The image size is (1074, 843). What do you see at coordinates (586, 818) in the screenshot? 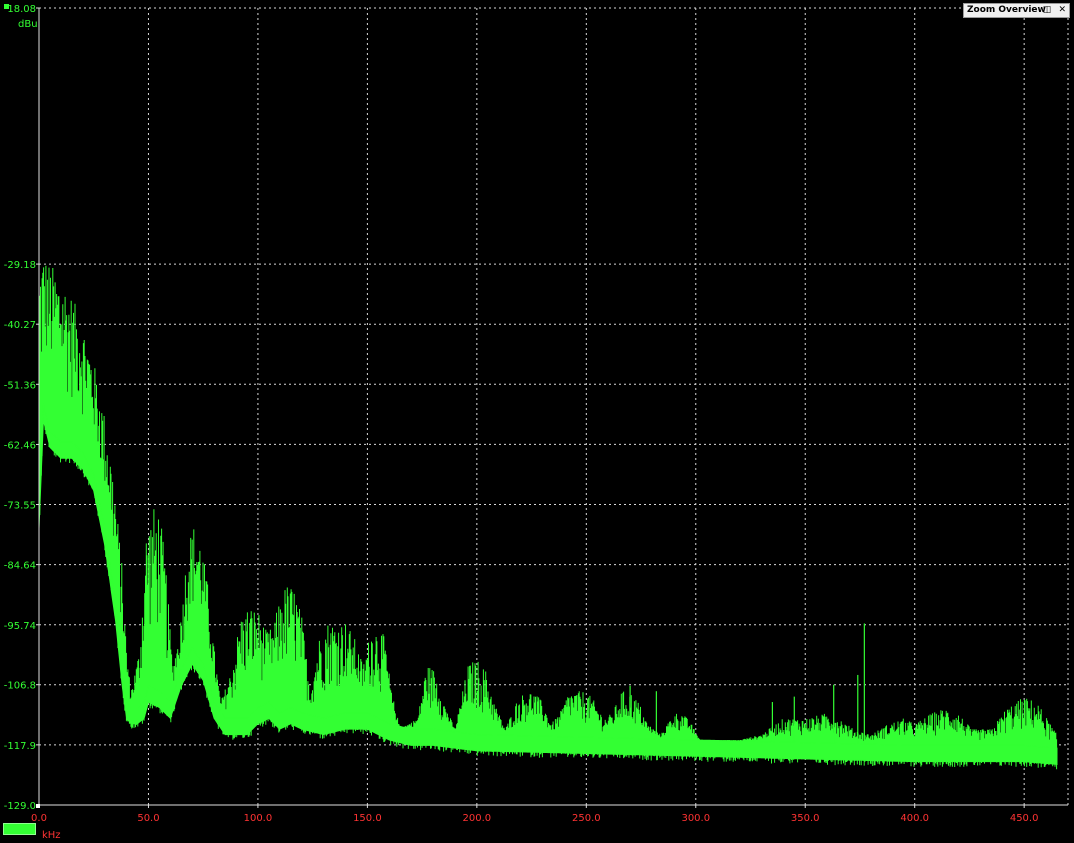
I see `x-tick-label: 250.0` at bounding box center [586, 818].